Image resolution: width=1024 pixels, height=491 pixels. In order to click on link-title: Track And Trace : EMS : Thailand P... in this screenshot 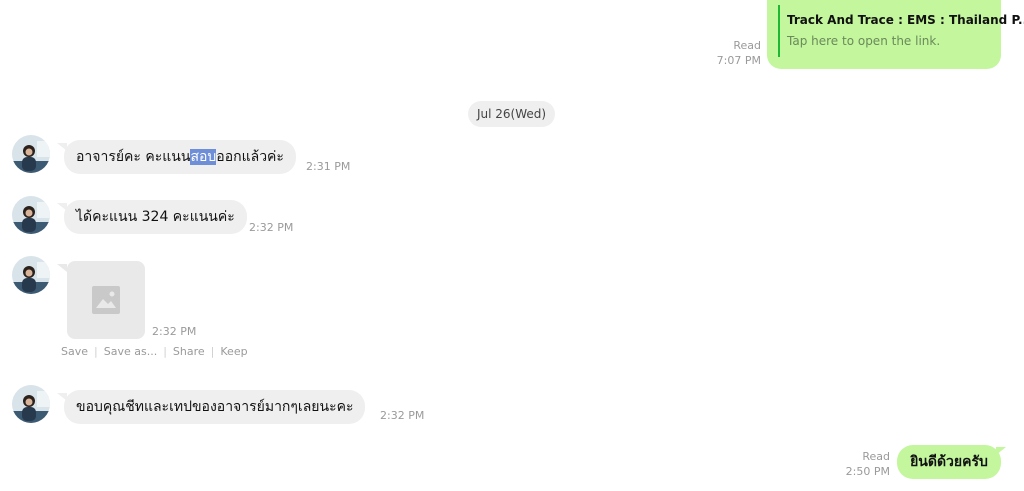, I will do `click(905, 20)`.